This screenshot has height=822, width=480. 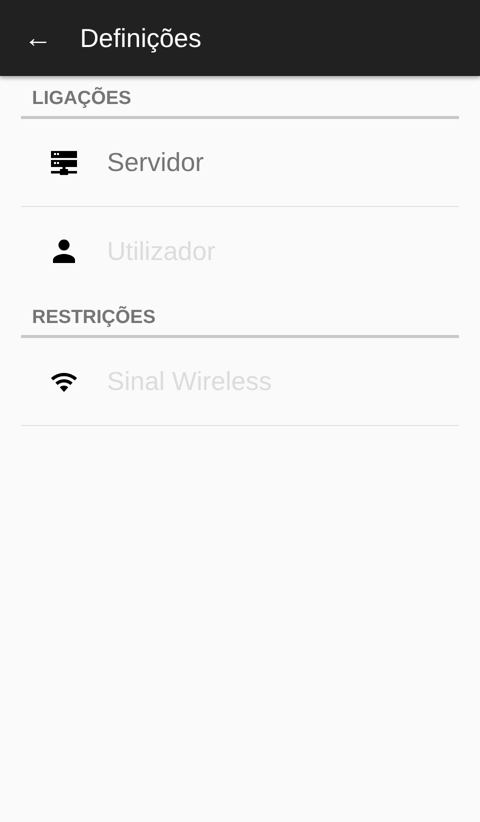 I want to click on settings-item: Servidor, so click(x=240, y=163).